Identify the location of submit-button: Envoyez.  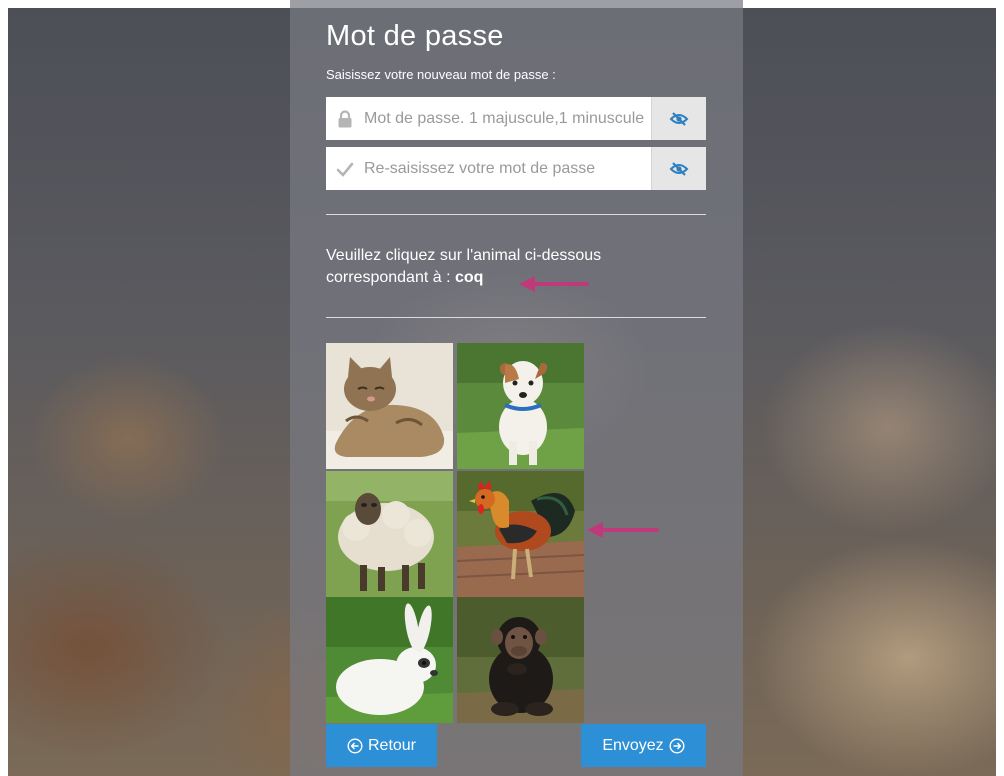
(643, 745).